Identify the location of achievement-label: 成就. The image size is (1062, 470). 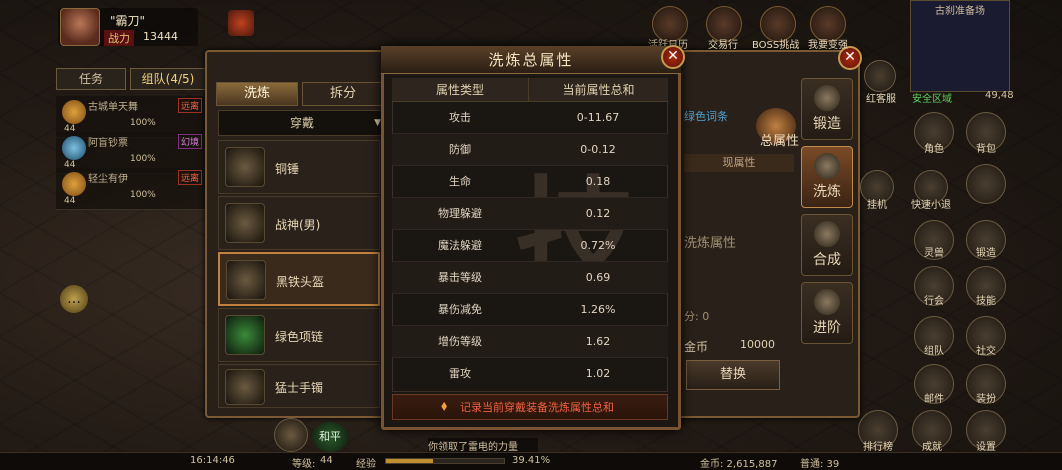
(932, 447).